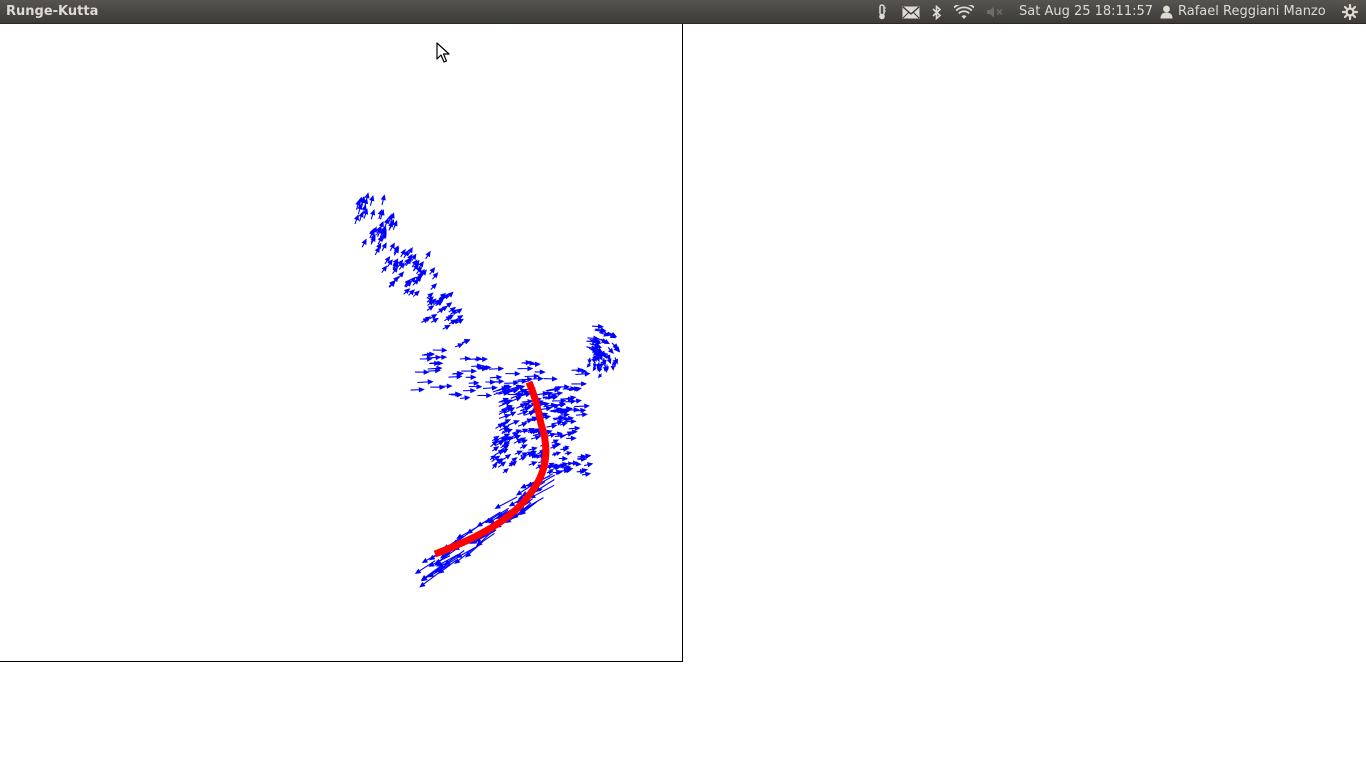  Describe the element at coordinates (1086, 11) in the screenshot. I see `clock: Sat Aug 25 18:11:57` at that location.